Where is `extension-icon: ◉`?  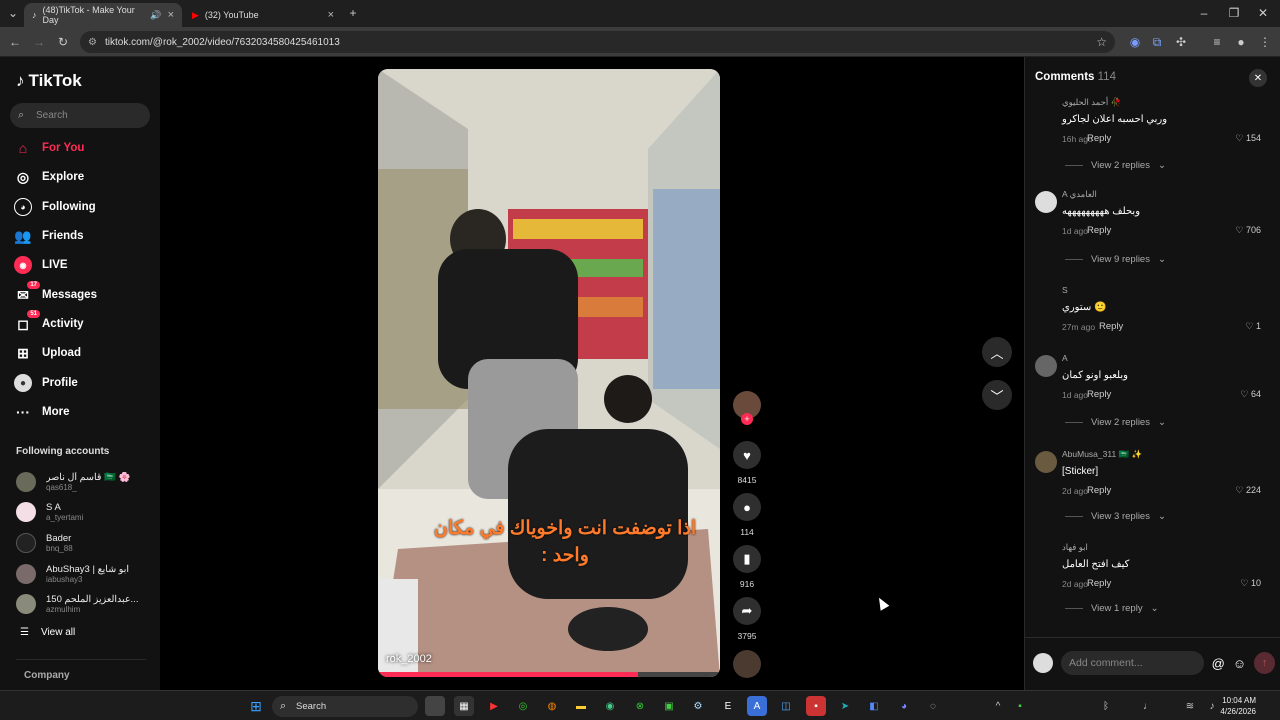 extension-icon: ◉ is located at coordinates (1135, 42).